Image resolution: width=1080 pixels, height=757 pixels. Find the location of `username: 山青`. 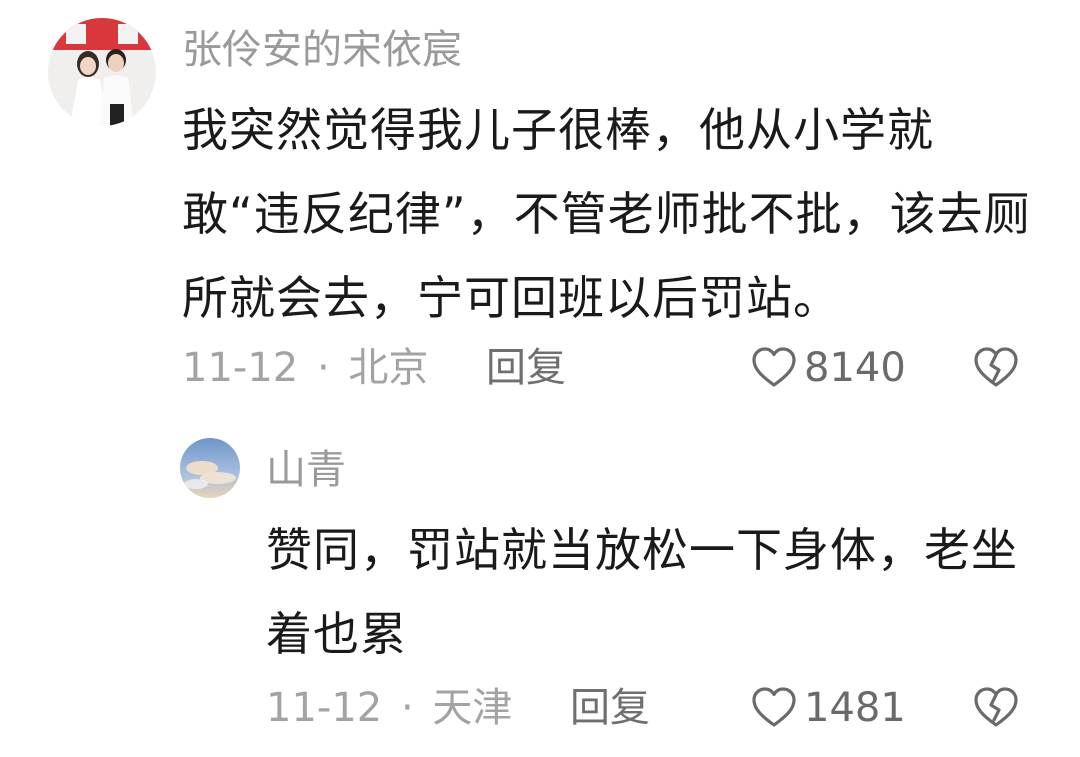

username: 山青 is located at coordinates (306, 470).